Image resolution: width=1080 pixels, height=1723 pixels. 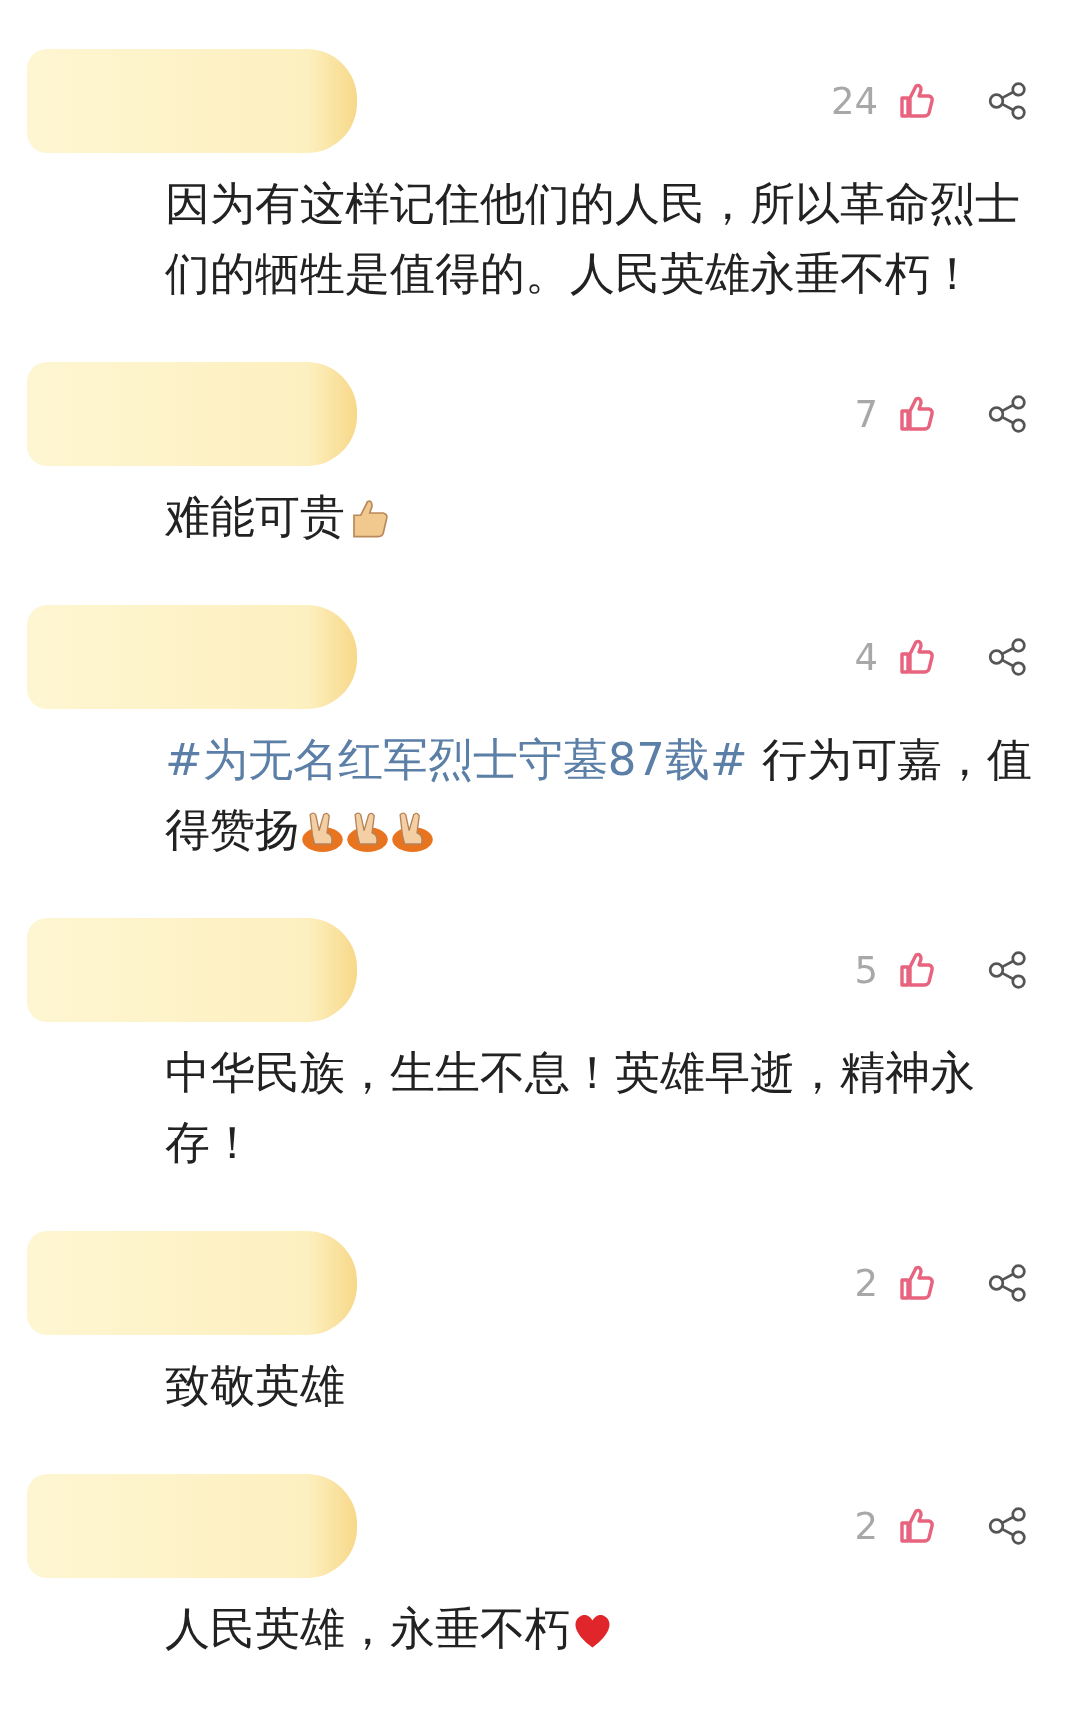 What do you see at coordinates (367, 1629) in the screenshot?
I see `comment-text: 人民英雄，永垂不朽` at bounding box center [367, 1629].